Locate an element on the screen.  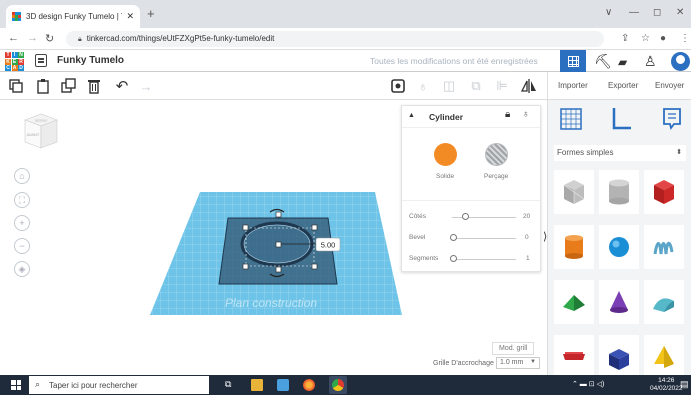
import-button: Importer is located at coordinates (573, 85).